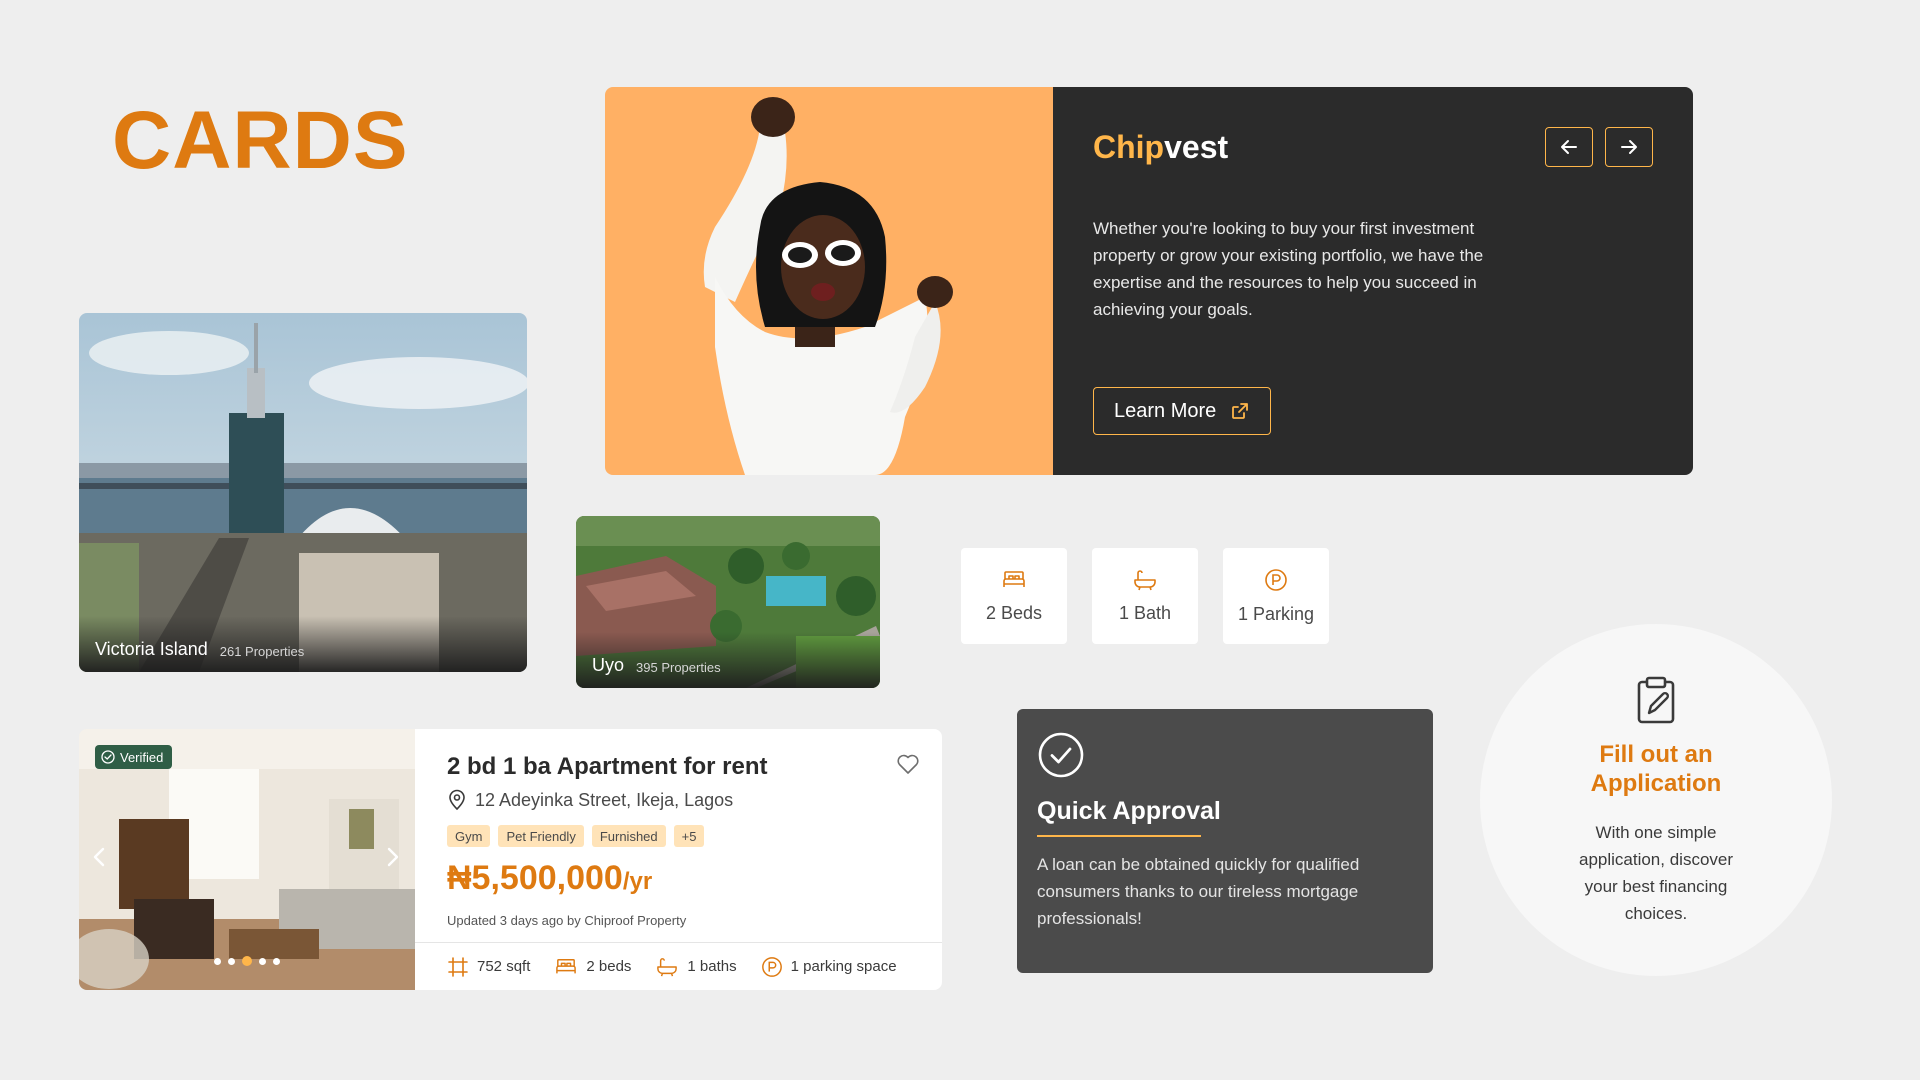 This screenshot has width=1920, height=1080. Describe the element at coordinates (303, 492) in the screenshot. I see `location-card-victoria-island: Victoria Island 261 Properties` at that location.